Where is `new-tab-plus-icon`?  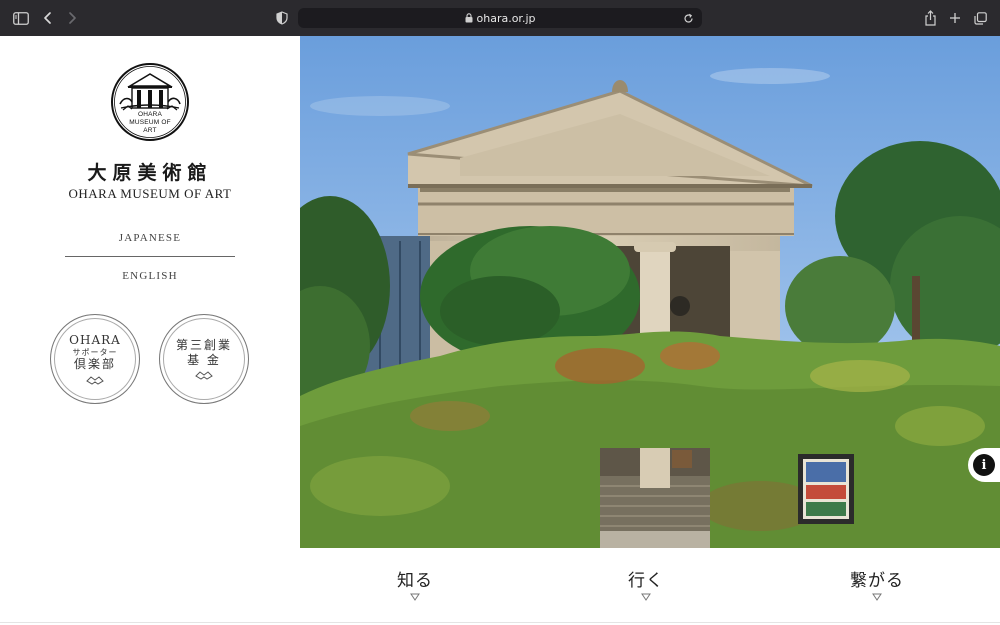
new-tab-plus-icon is located at coordinates (955, 18).